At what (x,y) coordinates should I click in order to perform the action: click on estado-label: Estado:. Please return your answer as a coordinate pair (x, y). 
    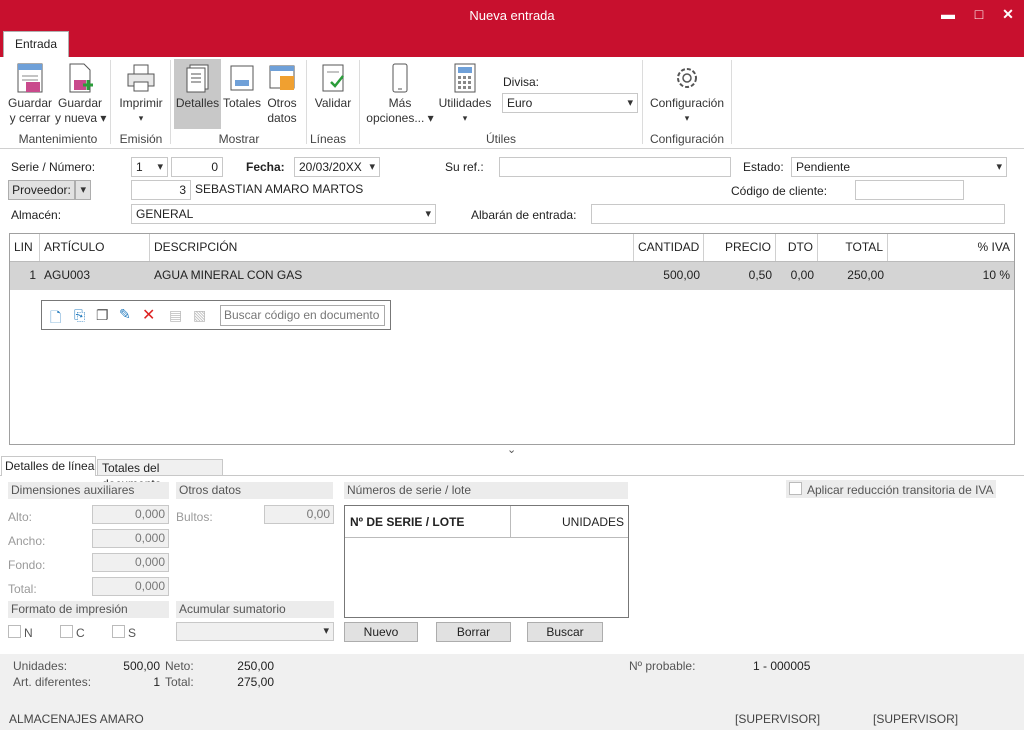
    Looking at the image, I should click on (763, 167).